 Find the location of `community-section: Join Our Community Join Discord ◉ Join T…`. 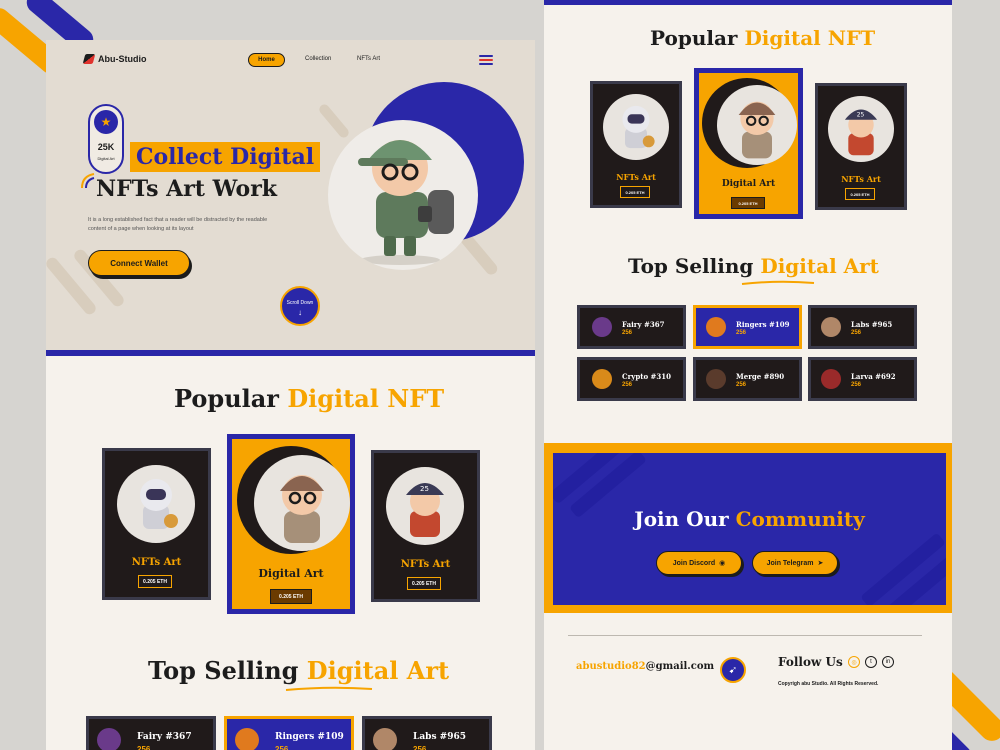

community-section: Join Our Community Join Discord ◉ Join T… is located at coordinates (748, 528).